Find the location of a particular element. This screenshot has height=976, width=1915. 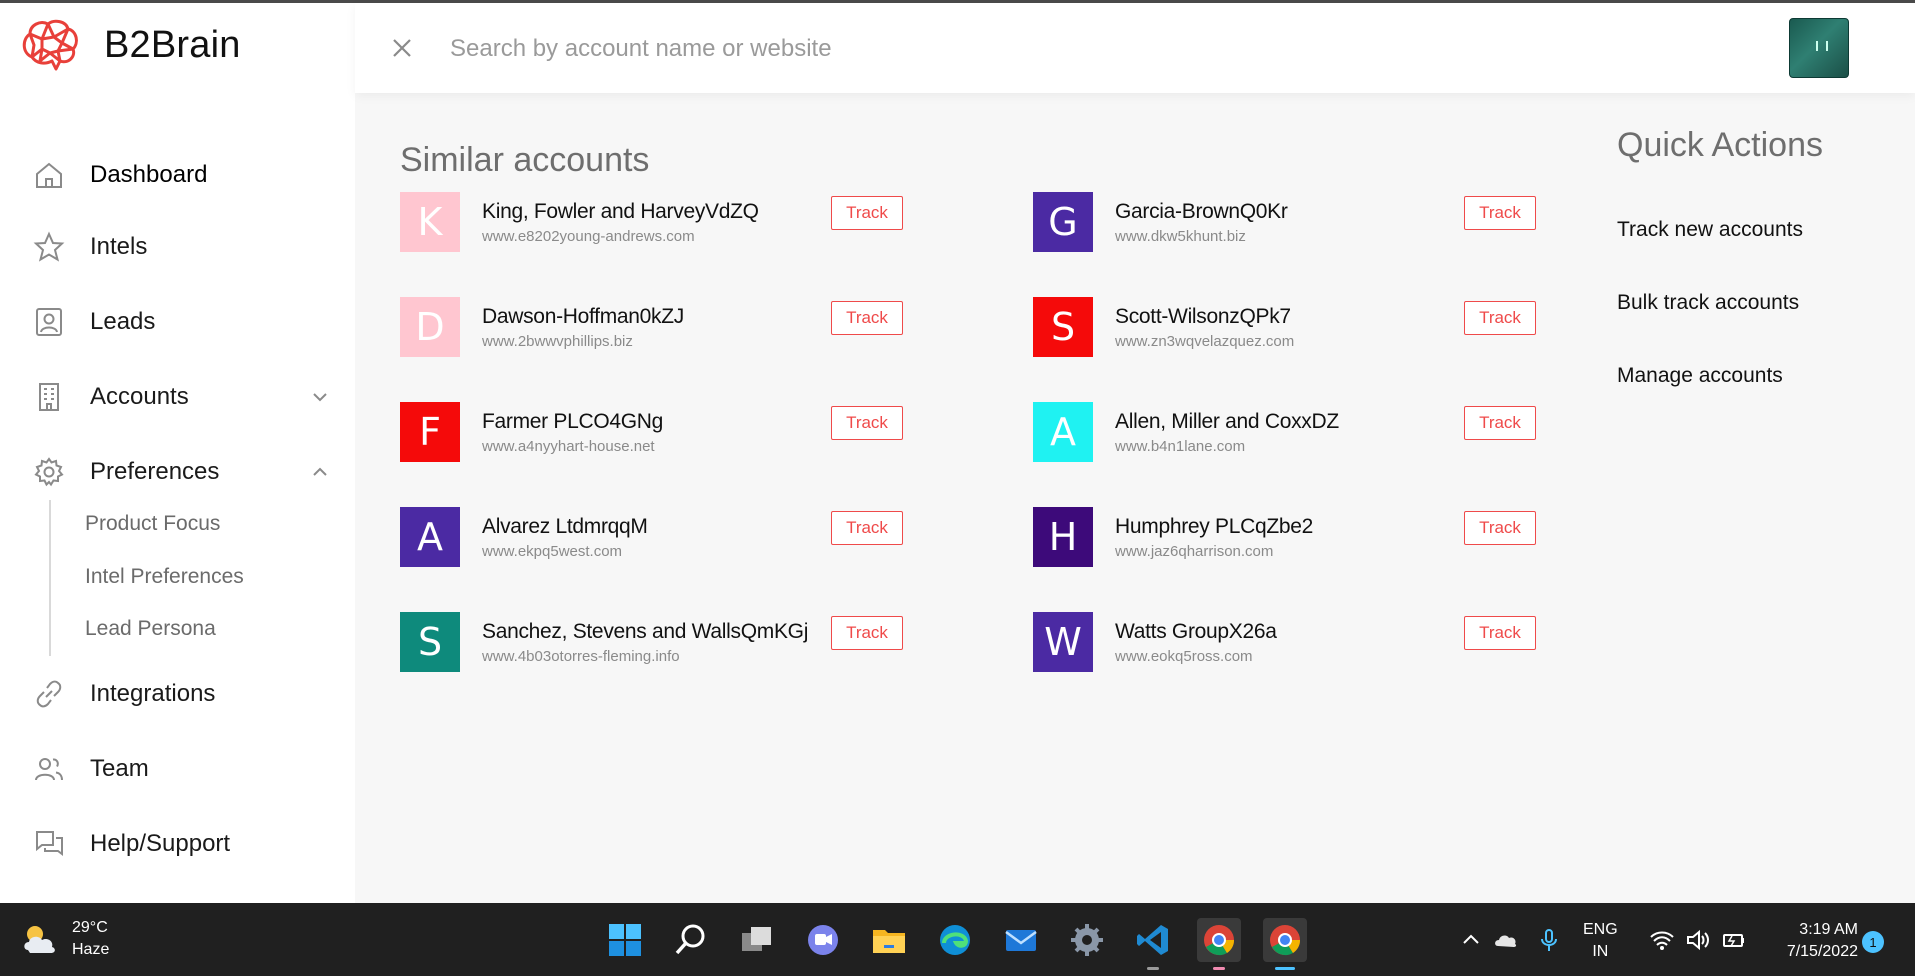

account-website: www.b4n1lane.com is located at coordinates (1180, 446).